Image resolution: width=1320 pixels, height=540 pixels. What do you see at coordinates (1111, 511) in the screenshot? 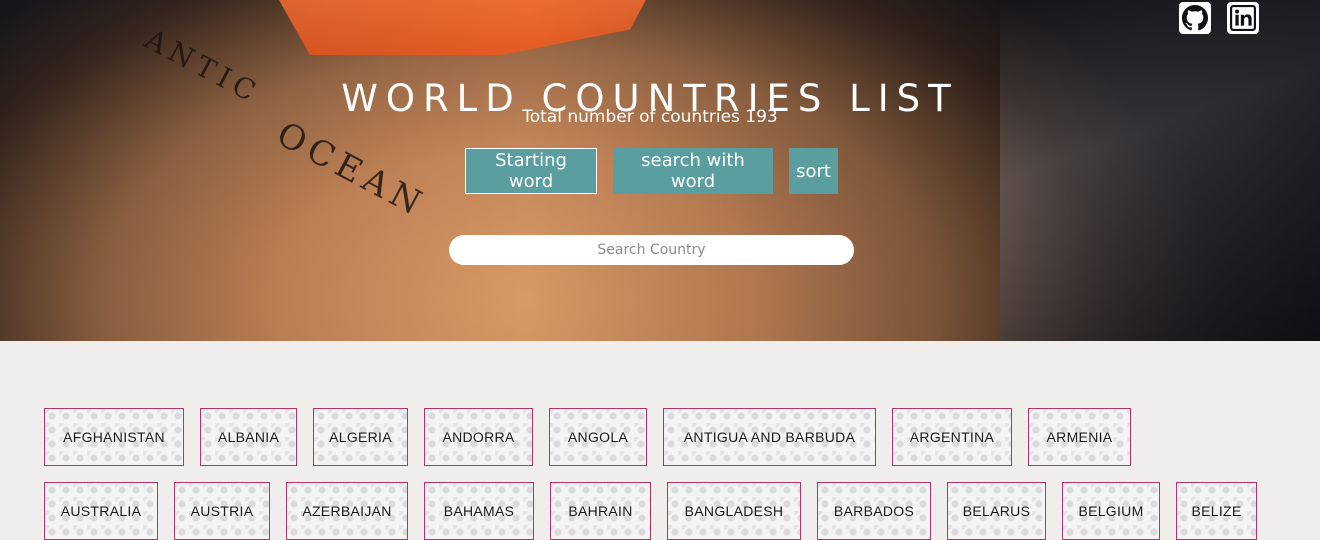
I see `country-card: BELGIUM` at bounding box center [1111, 511].